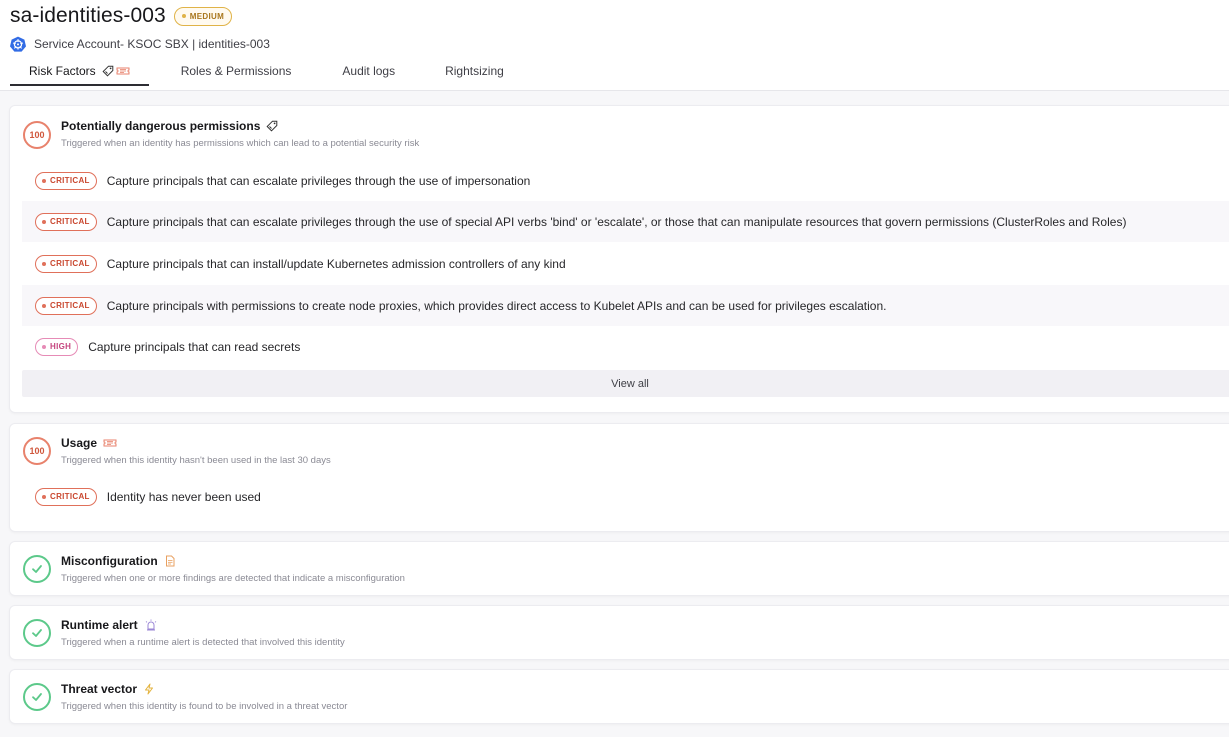 The width and height of the screenshot is (1229, 737). I want to click on finding-row: CRITICAL Identity has never been used, so click(625, 496).